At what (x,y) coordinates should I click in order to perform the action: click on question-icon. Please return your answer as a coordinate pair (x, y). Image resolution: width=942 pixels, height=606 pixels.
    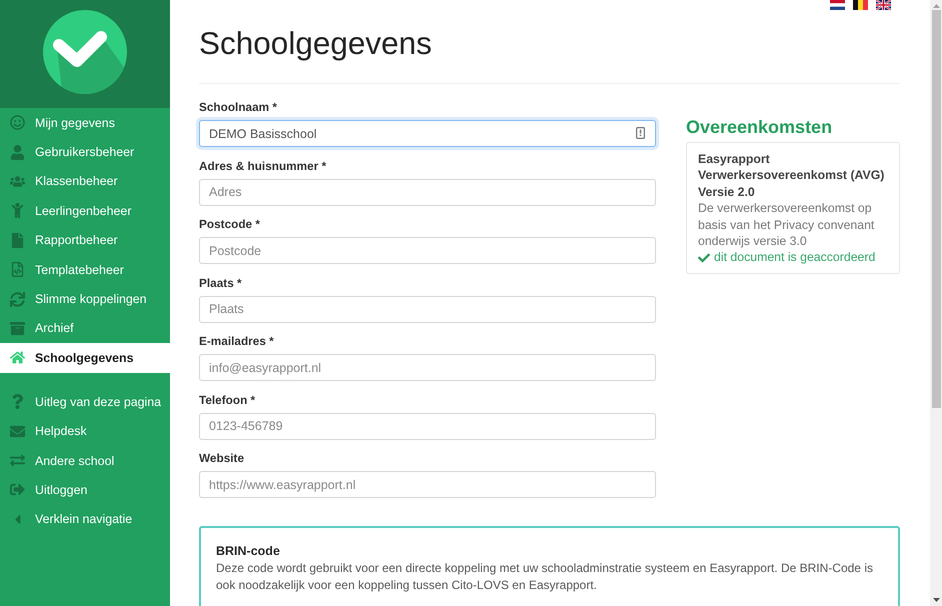
    Looking at the image, I should click on (17, 402).